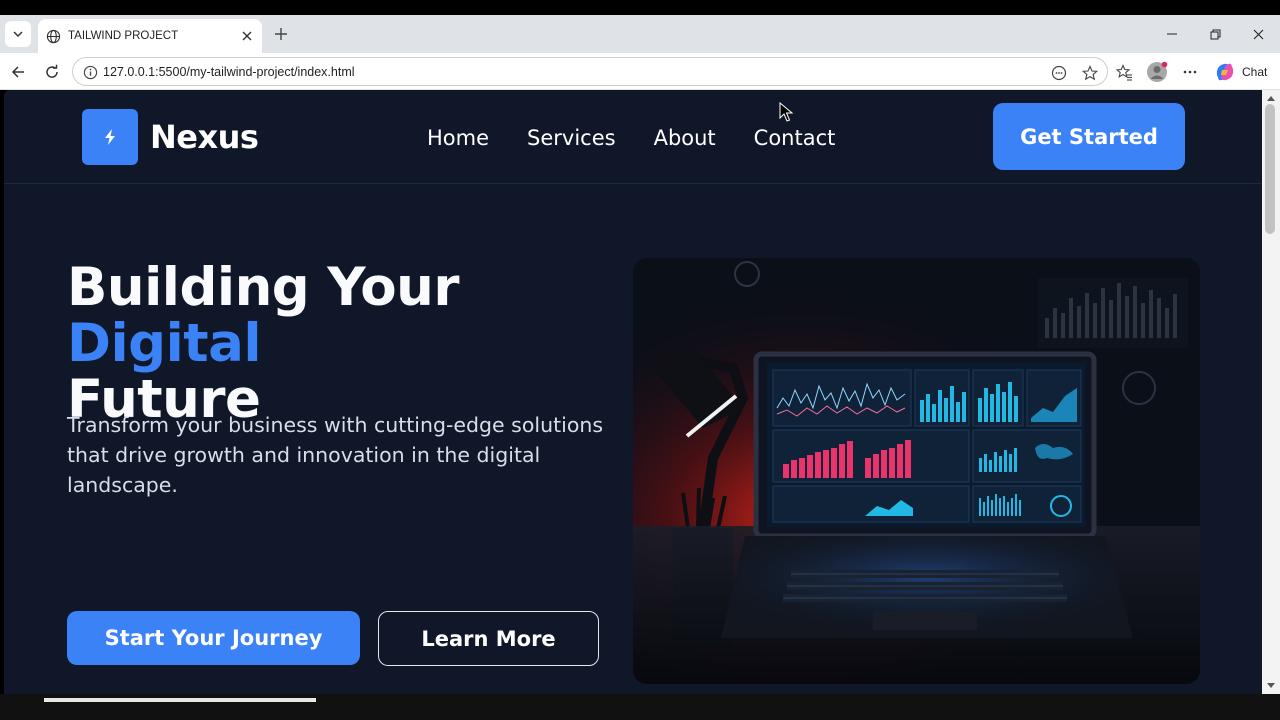 The width and height of the screenshot is (1280, 720). I want to click on profile-button, so click(1157, 72).